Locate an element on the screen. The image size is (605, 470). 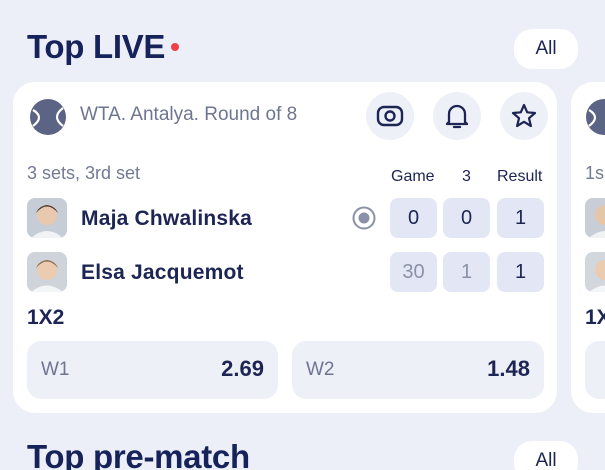
odd-button-w1: W1 2.69 is located at coordinates (152, 370).